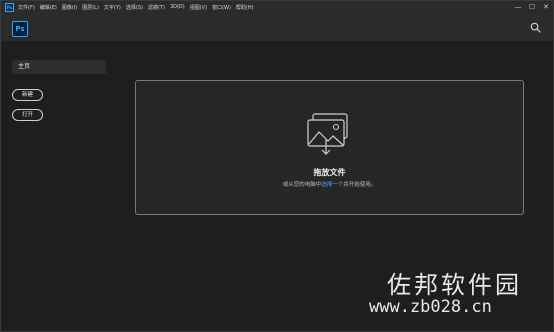  What do you see at coordinates (535, 27) in the screenshot?
I see `search-icon` at bounding box center [535, 27].